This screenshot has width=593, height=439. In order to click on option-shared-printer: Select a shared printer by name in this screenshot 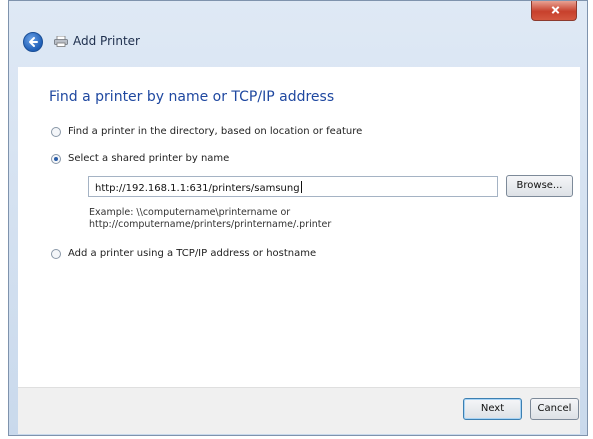, I will do `click(140, 158)`.